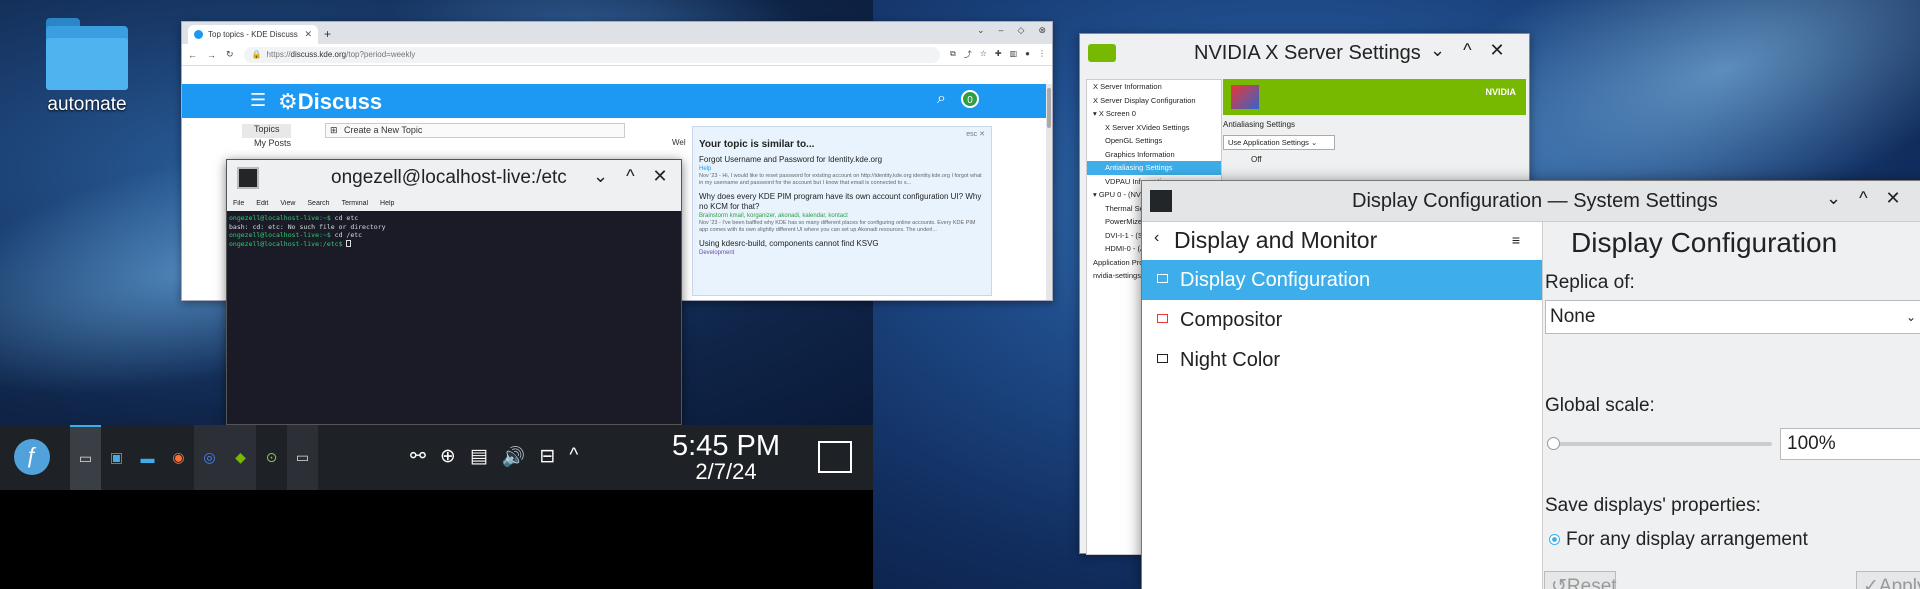 The height and width of the screenshot is (589, 1920). Describe the element at coordinates (717, 253) in the screenshot. I see `similar-topic-category: Development` at that location.